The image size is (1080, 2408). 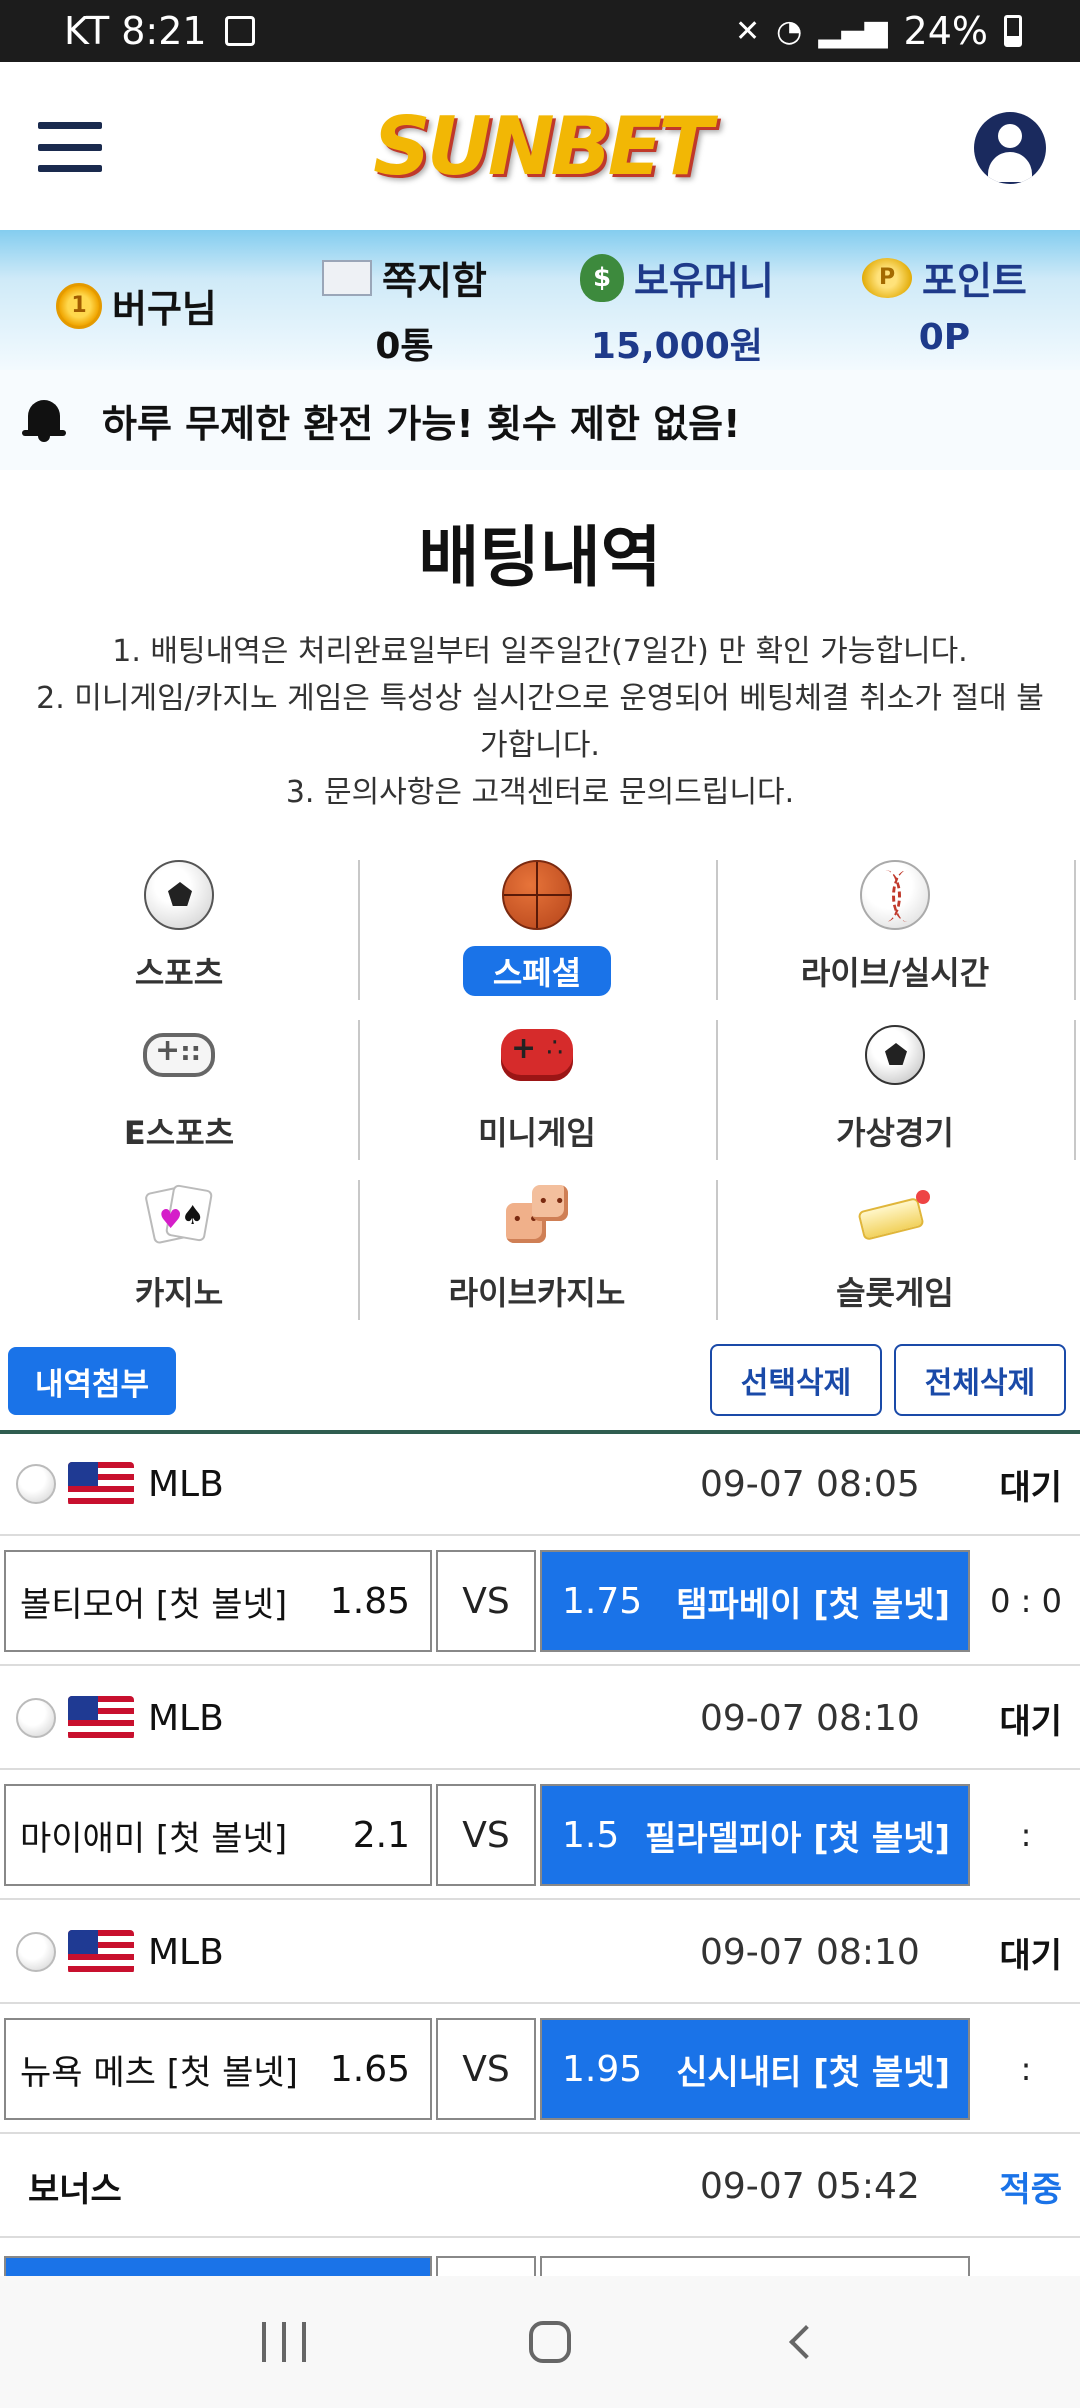 I want to click on home-team: 뉴욕 메츠 [첫 볼넷], so click(x=159, y=2072).